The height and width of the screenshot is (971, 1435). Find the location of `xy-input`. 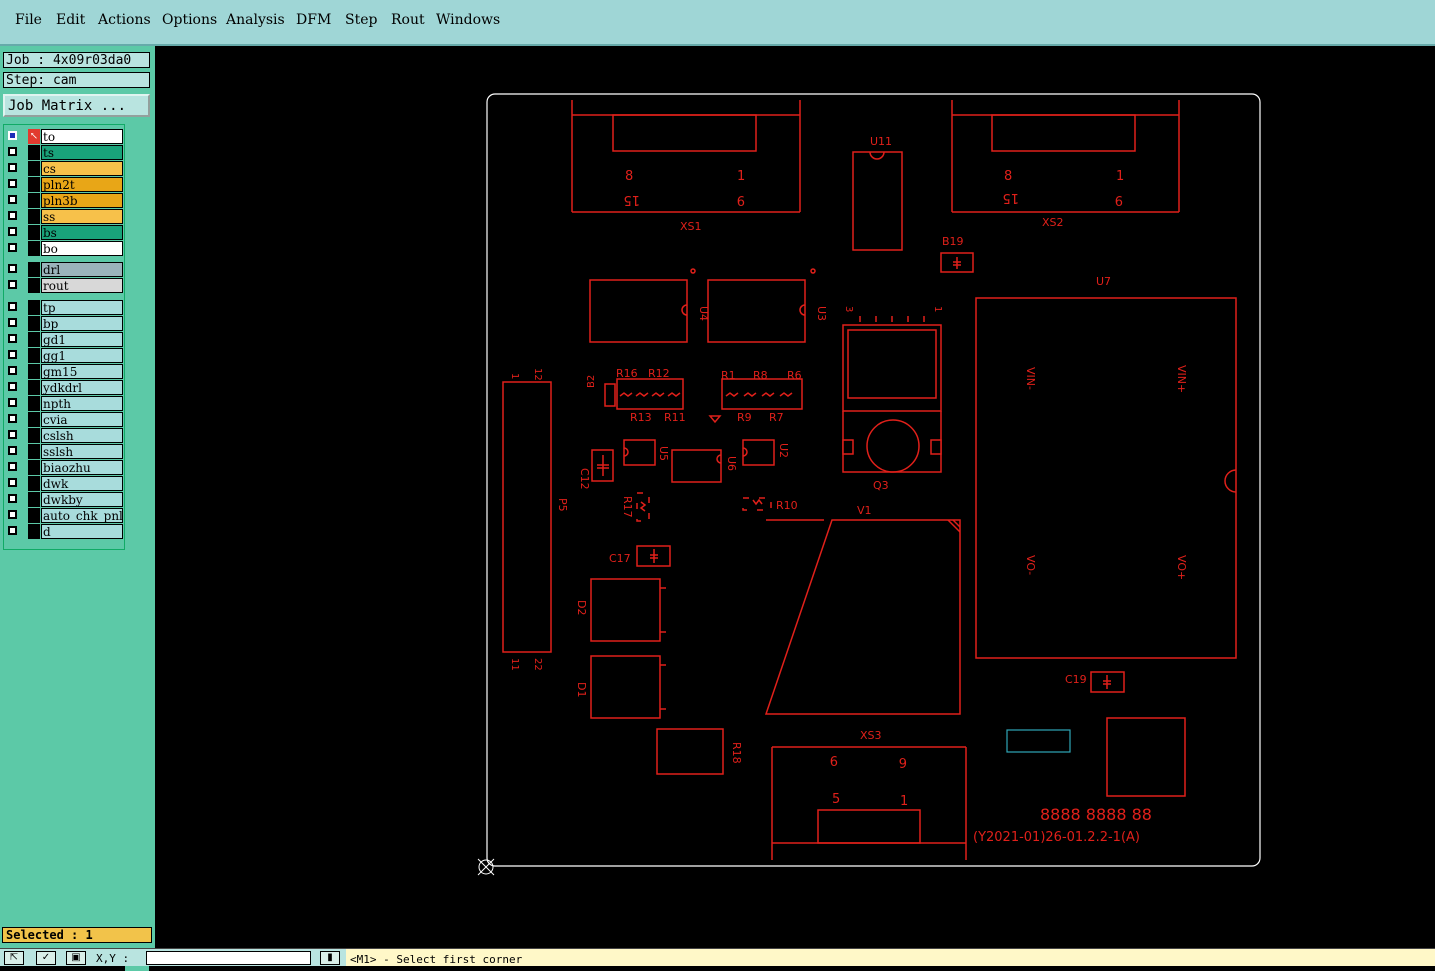

xy-input is located at coordinates (228, 958).